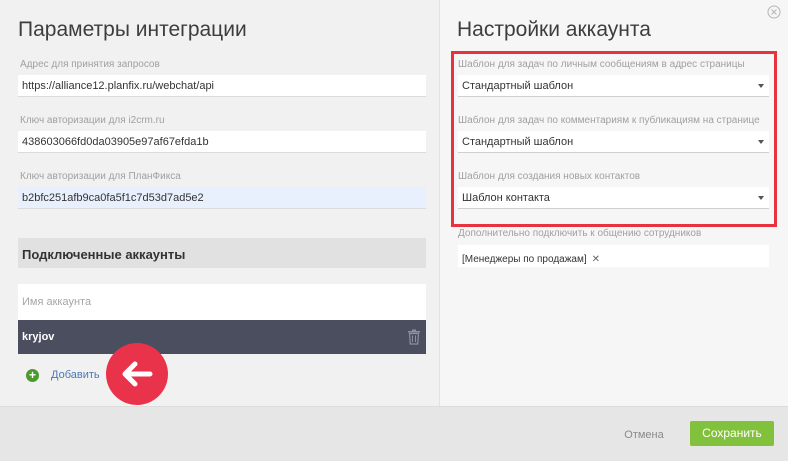 Image resolution: width=788 pixels, height=461 pixels. What do you see at coordinates (549, 176) in the screenshot?
I see `contact-template-label: Шаблон для создания новых контактов` at bounding box center [549, 176].